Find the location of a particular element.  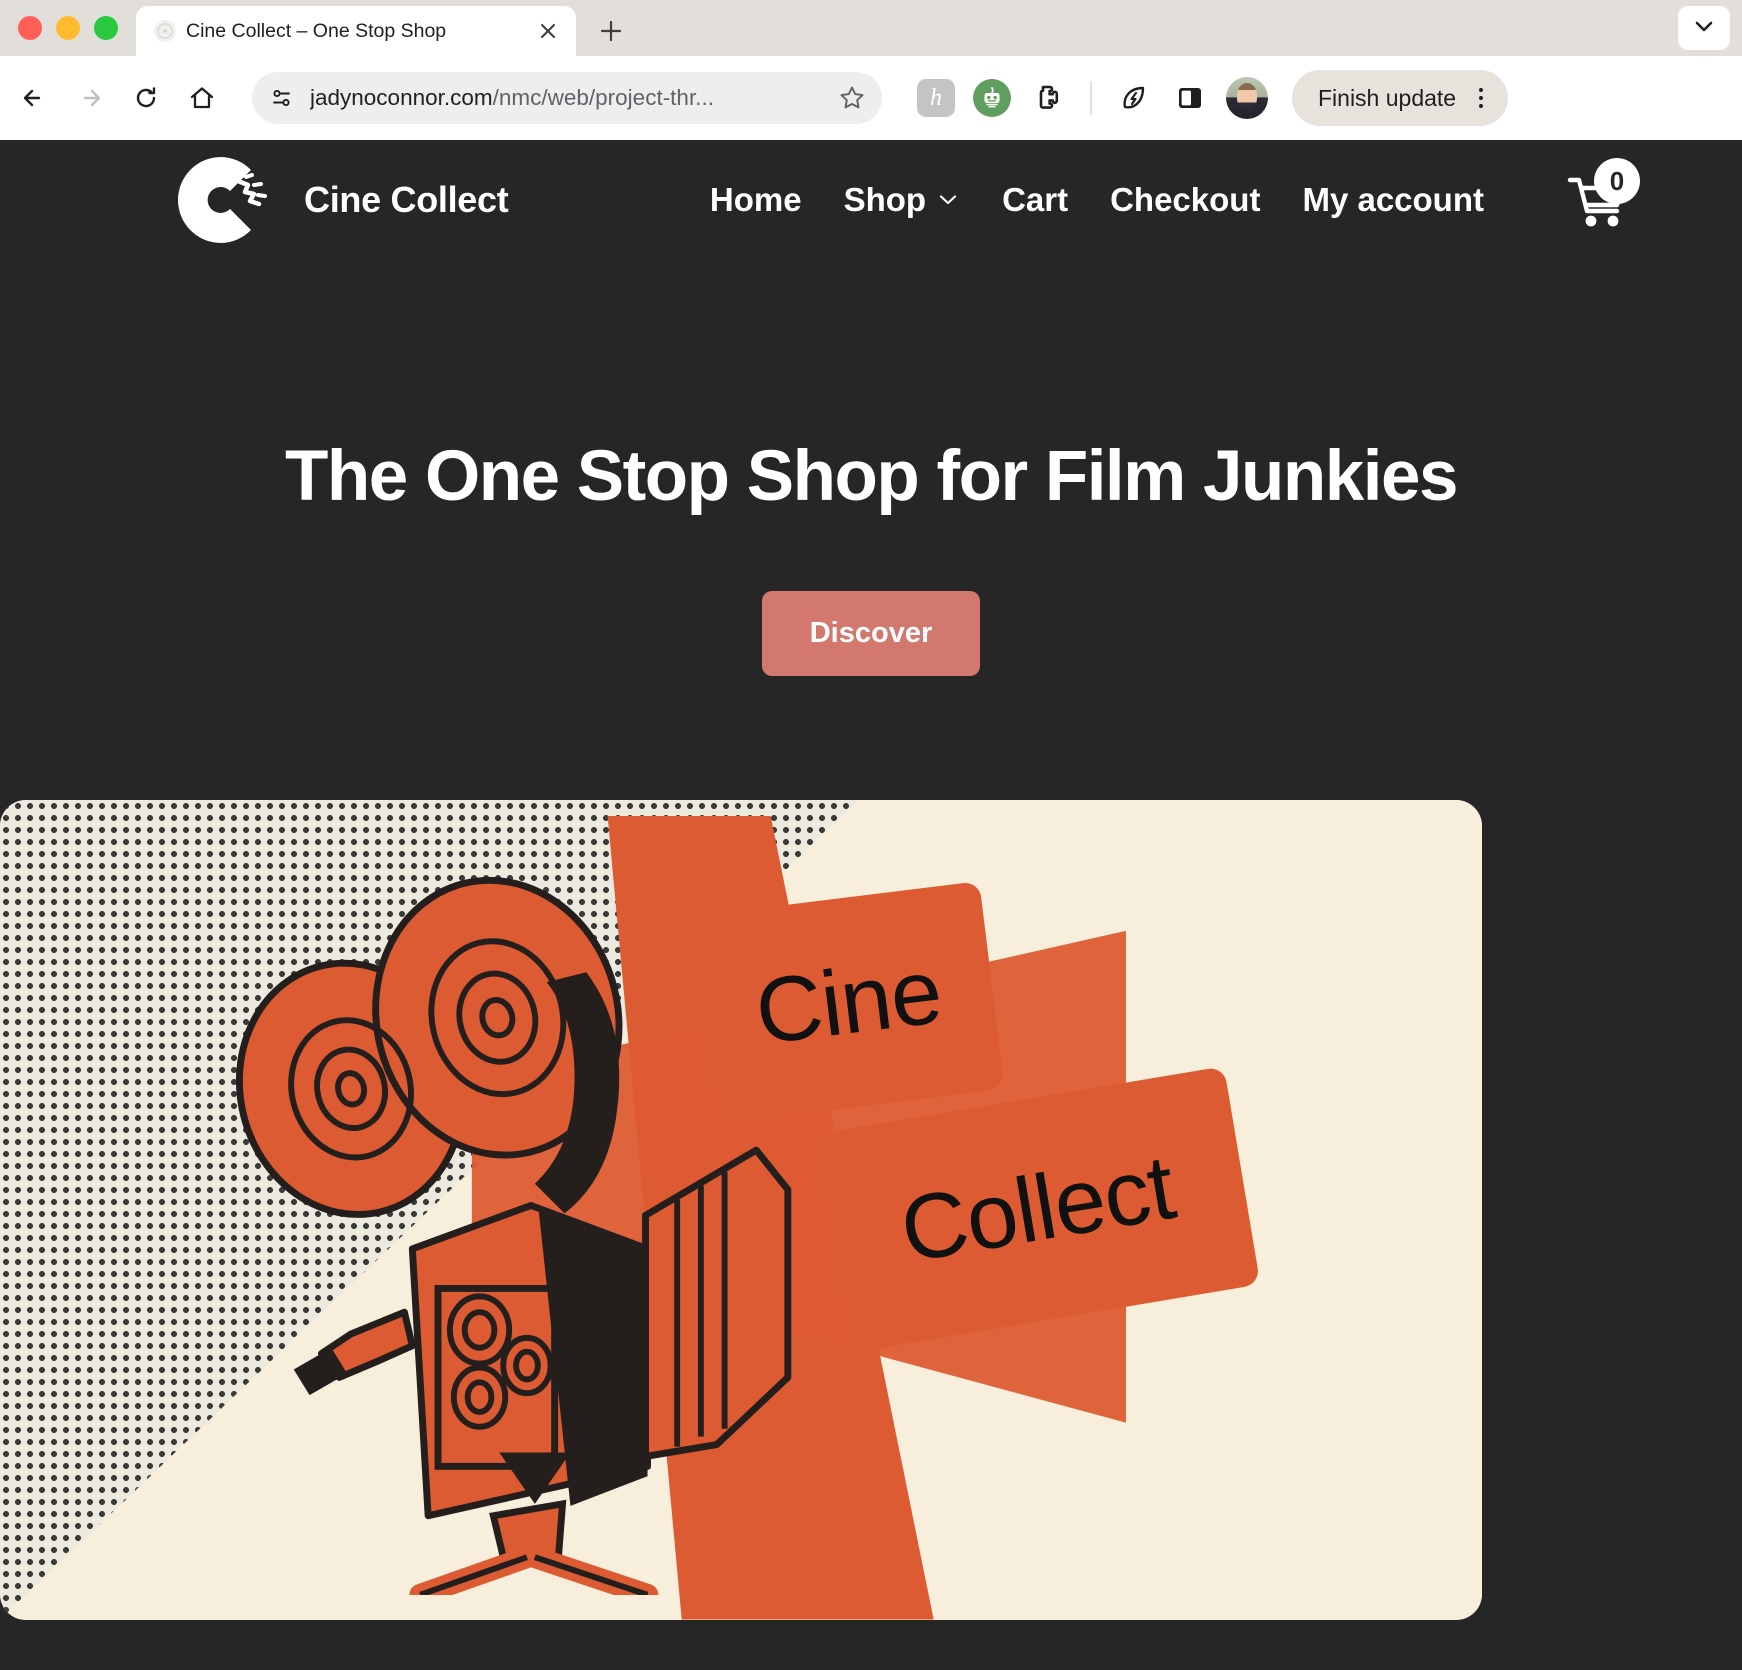

brand-name: Cine Collect is located at coordinates (406, 199).